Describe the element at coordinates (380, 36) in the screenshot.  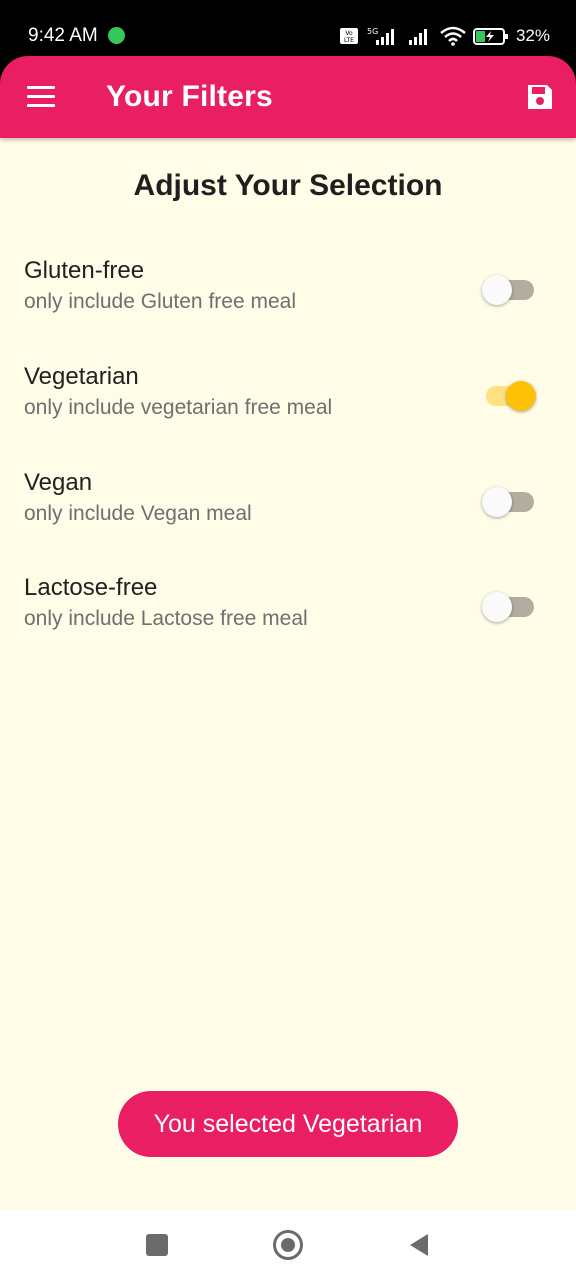
I see `signal-icon: 5G` at that location.